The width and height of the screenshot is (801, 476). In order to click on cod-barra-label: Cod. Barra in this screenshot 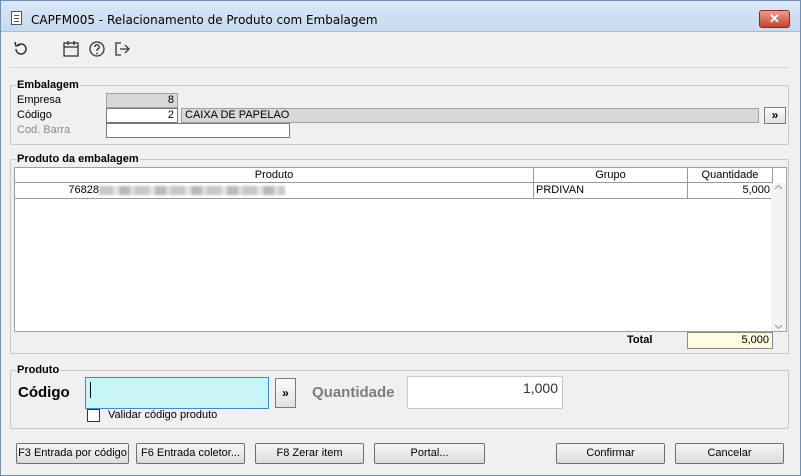, I will do `click(44, 130)`.